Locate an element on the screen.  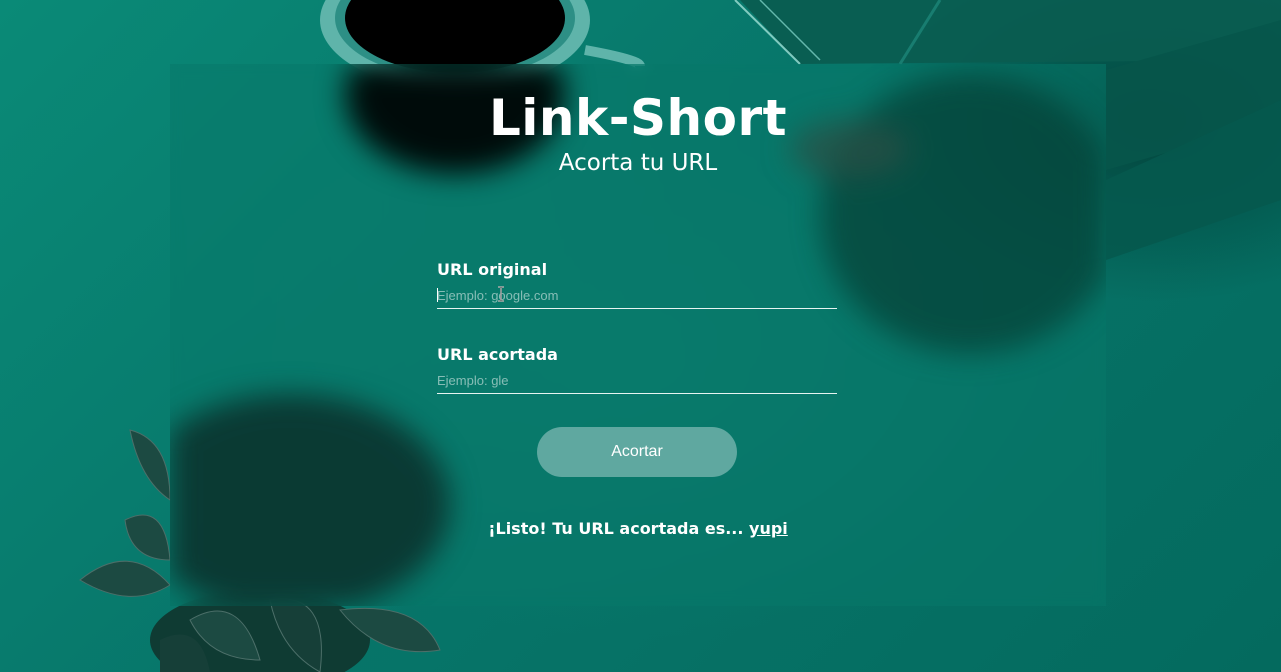
original-url-label: URL original is located at coordinates (492, 269).